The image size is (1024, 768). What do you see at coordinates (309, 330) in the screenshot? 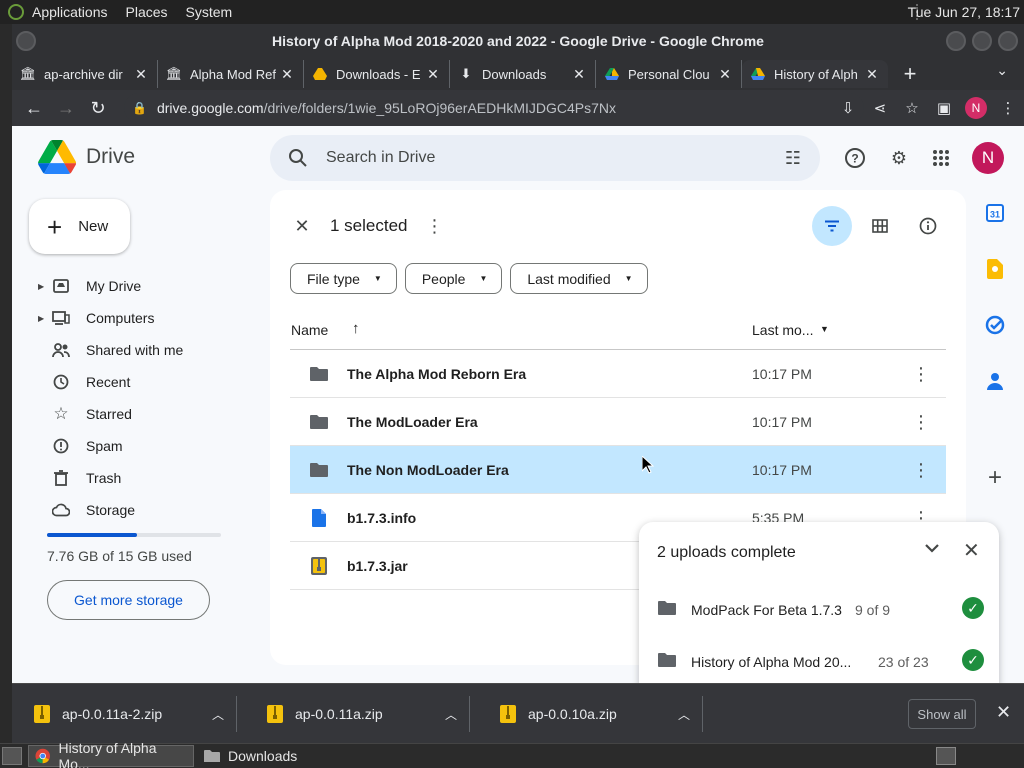
I see `name-column-header: Name` at bounding box center [309, 330].